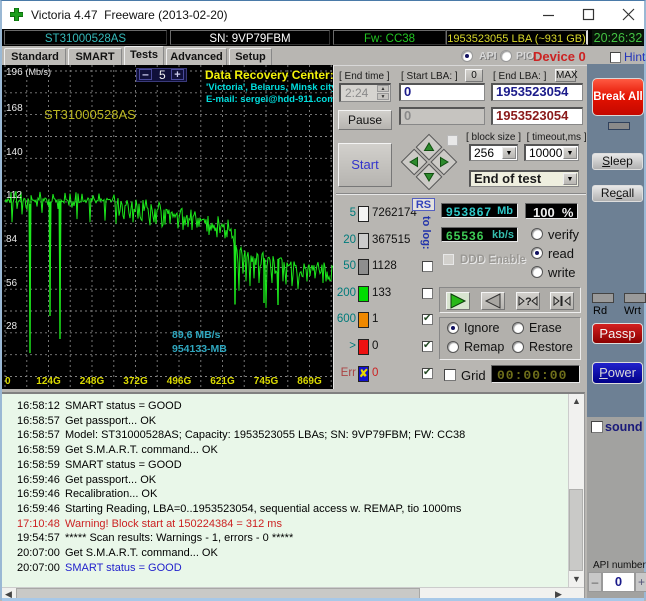  What do you see at coordinates (14, 195) in the screenshot?
I see `svg-text: 112` at bounding box center [14, 195].